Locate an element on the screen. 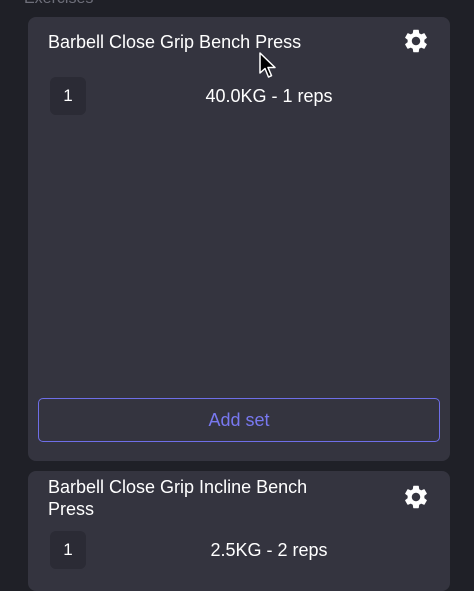 This screenshot has height=591, width=474. exercise-title: Barbell Close Grip Bench Press is located at coordinates (175, 42).